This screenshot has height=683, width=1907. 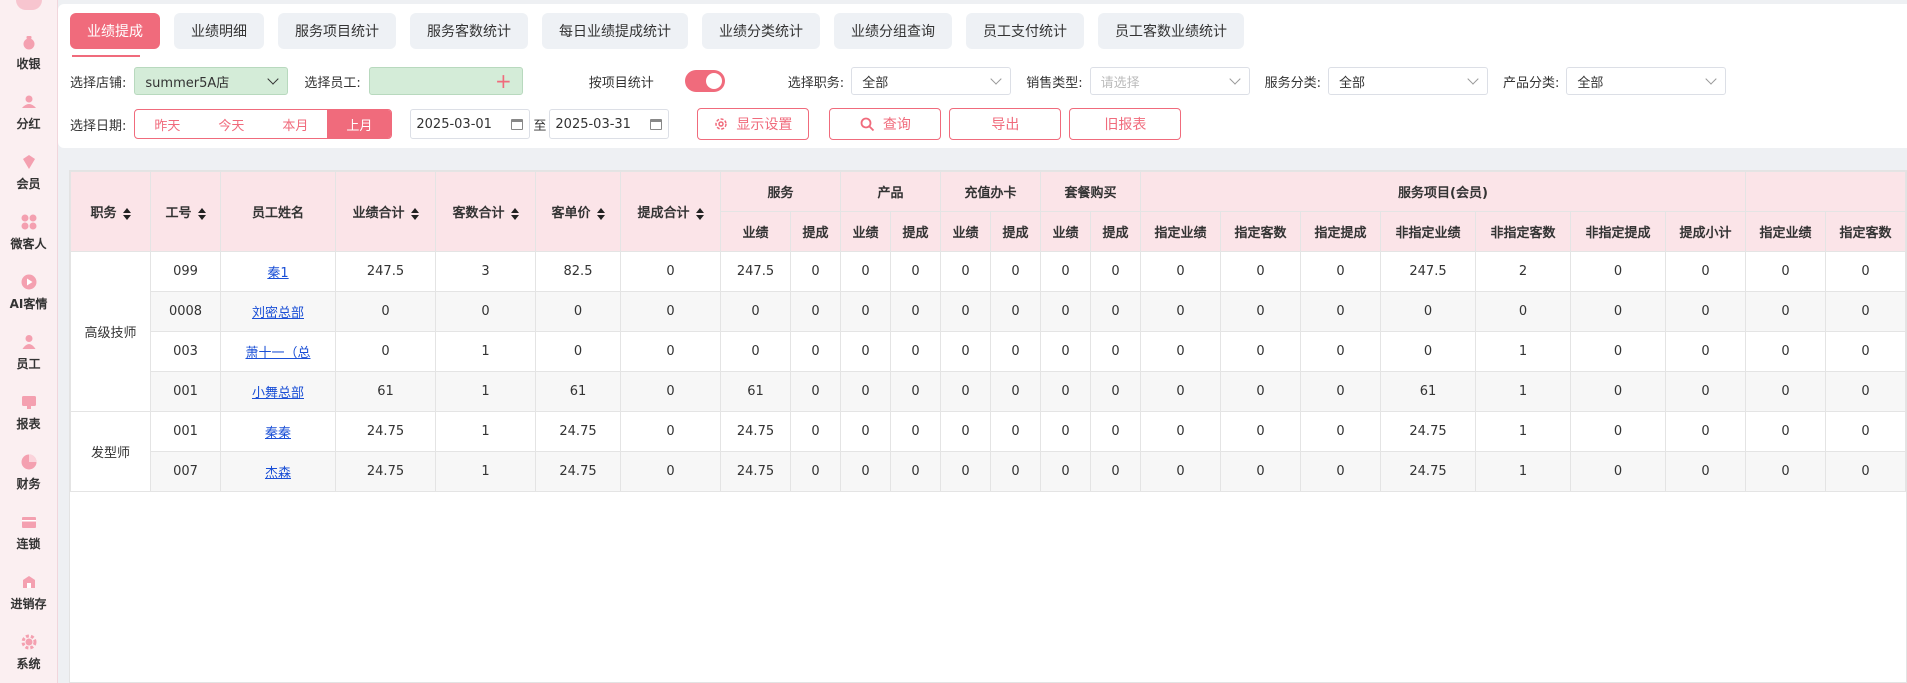 I want to click on sub-designated-perf: 指定业绩, so click(x=1180, y=231).